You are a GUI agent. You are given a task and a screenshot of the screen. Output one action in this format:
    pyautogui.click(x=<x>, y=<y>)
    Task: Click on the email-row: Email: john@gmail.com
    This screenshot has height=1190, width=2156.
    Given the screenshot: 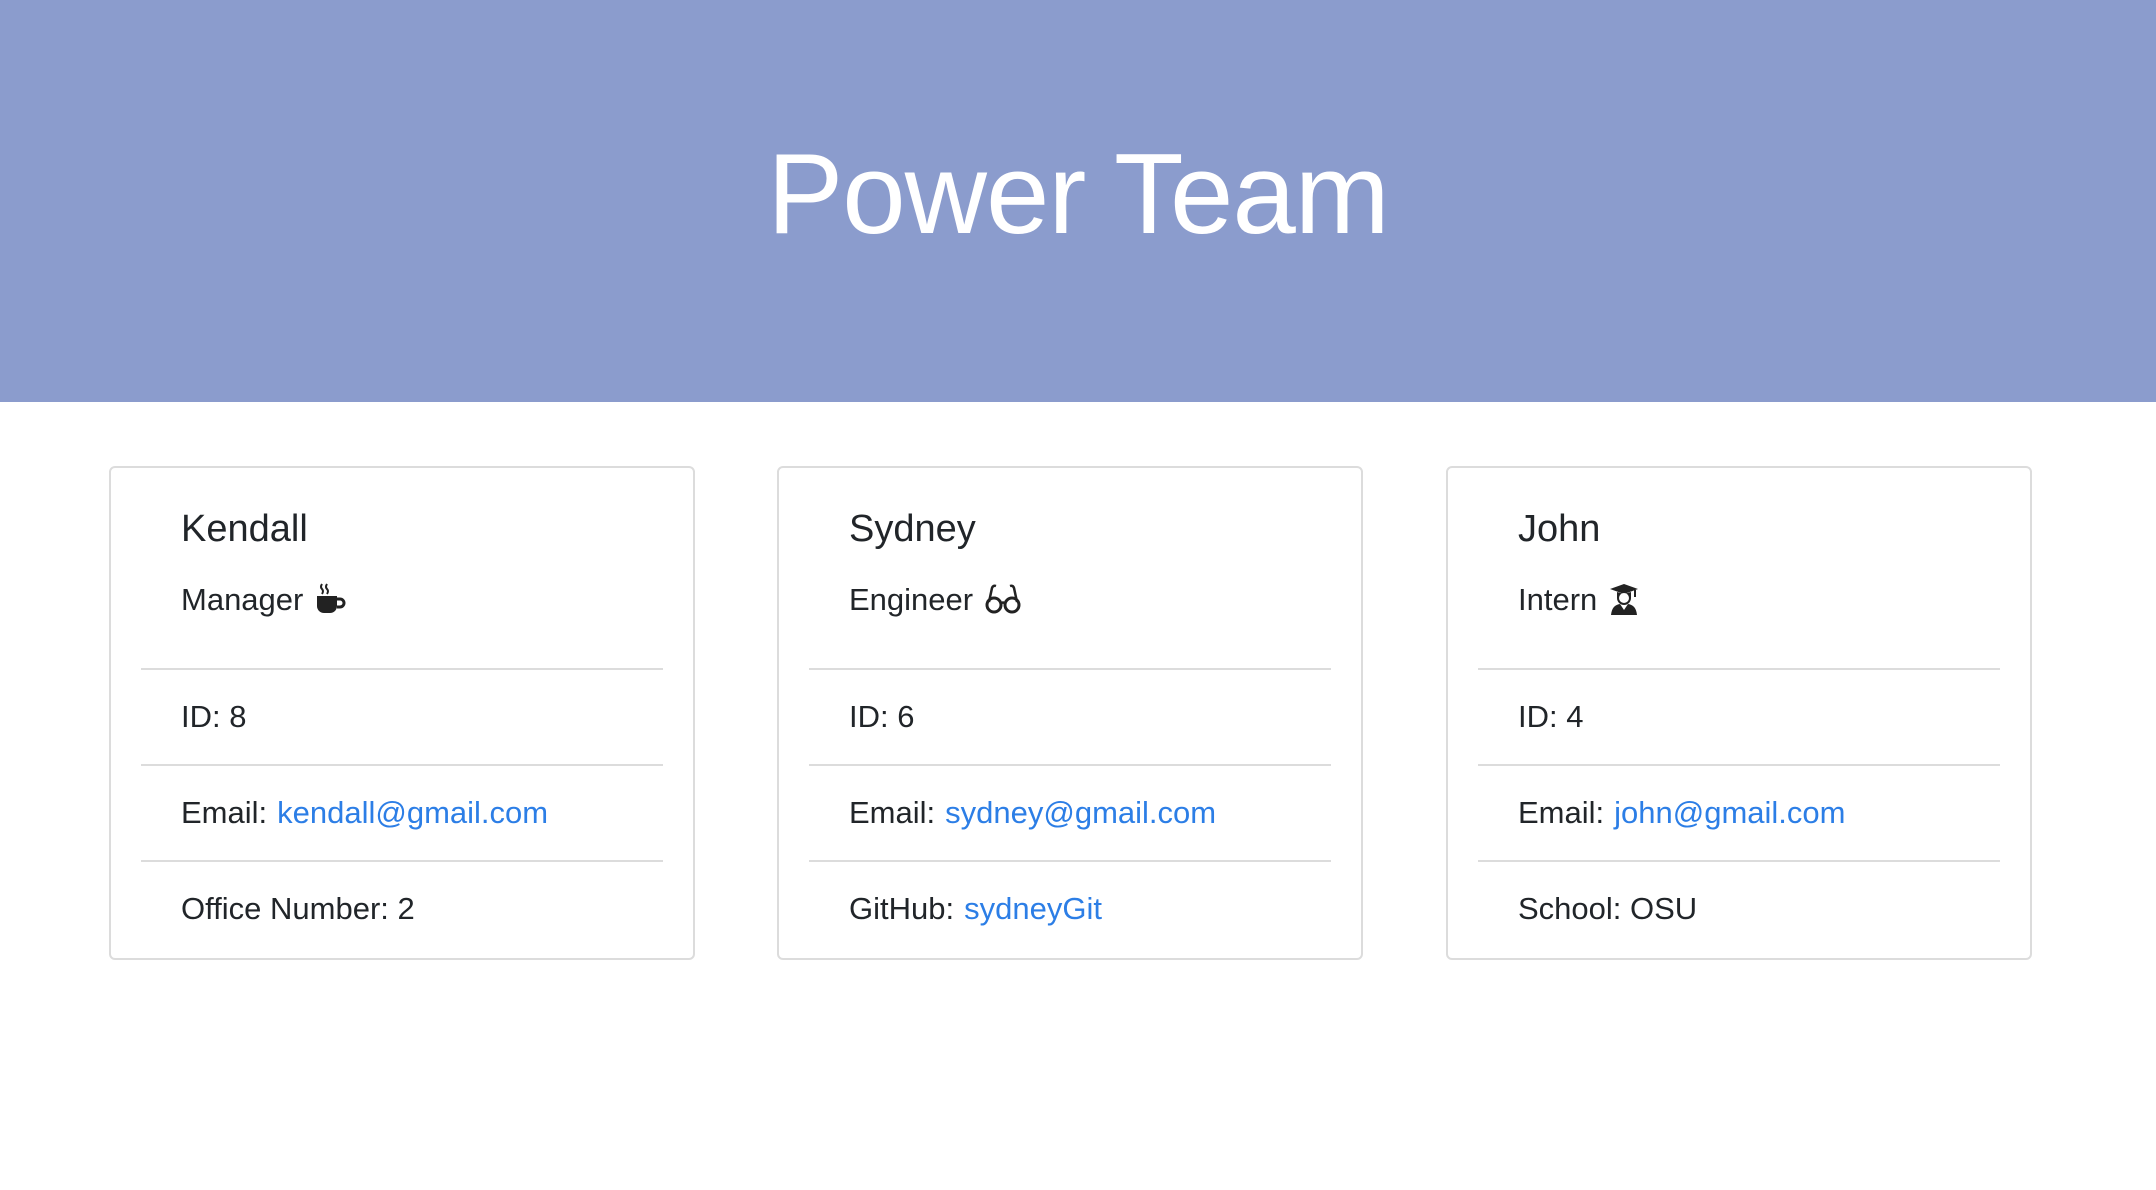 What is the action you would take?
    pyautogui.click(x=1739, y=812)
    